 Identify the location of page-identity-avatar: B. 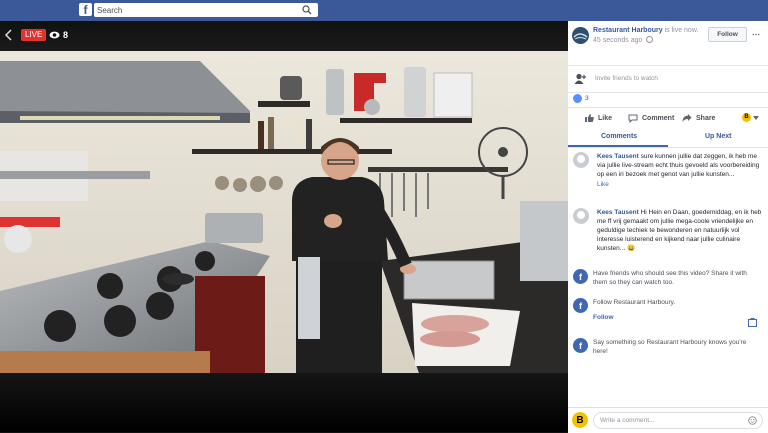
(746, 117).